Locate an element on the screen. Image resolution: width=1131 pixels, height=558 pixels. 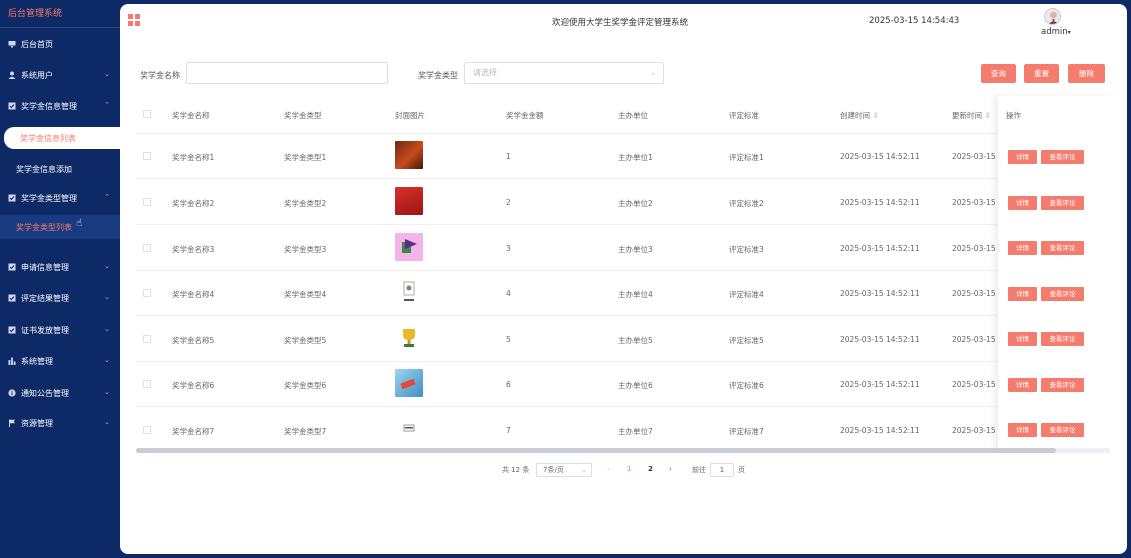
goto-page-input: 1 is located at coordinates (722, 470).